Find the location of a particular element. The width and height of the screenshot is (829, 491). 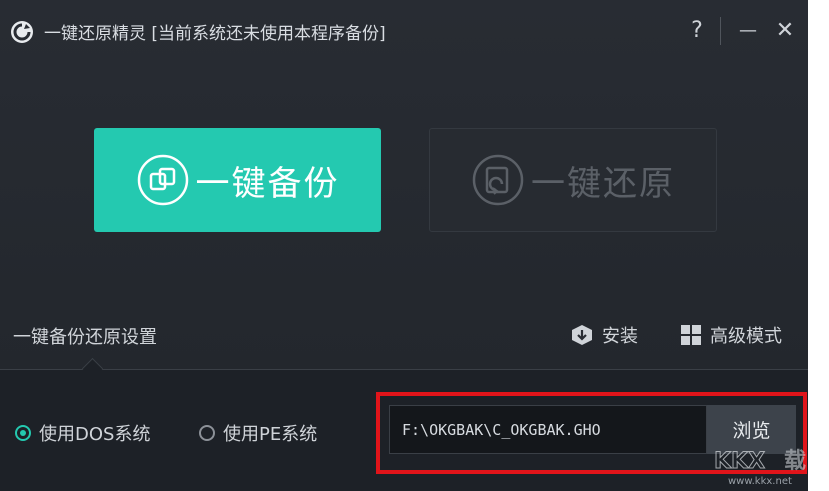

title-bar: 一键还原精灵 [当前系统还未使用本程序备份] ? — ✕ is located at coordinates (404, 31).